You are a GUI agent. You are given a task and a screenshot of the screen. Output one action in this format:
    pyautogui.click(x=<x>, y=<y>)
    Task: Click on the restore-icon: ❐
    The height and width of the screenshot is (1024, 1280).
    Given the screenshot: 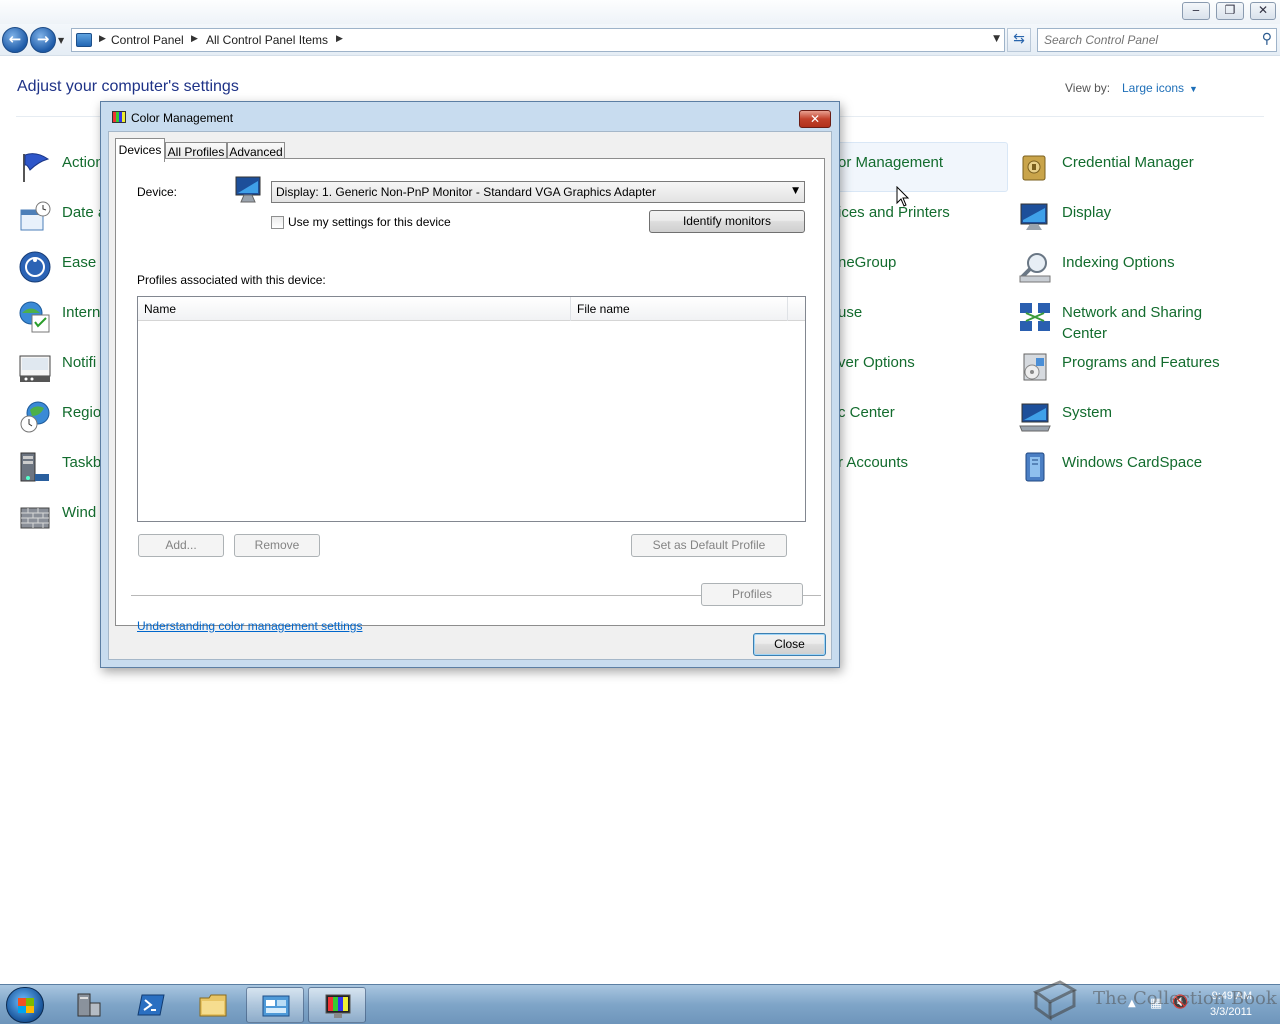 What is the action you would take?
    pyautogui.click(x=1230, y=10)
    